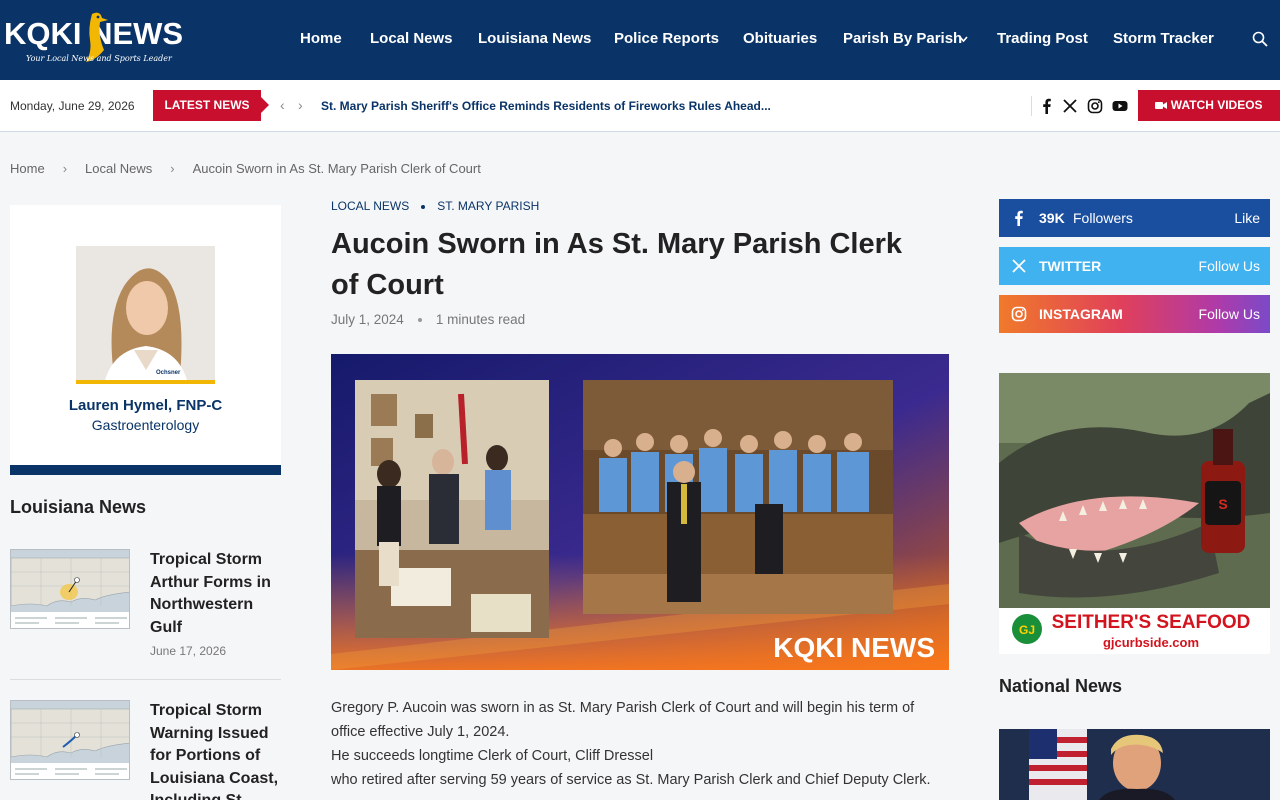 The width and height of the screenshot is (1280, 800). I want to click on ad-footer-bar, so click(145, 470).